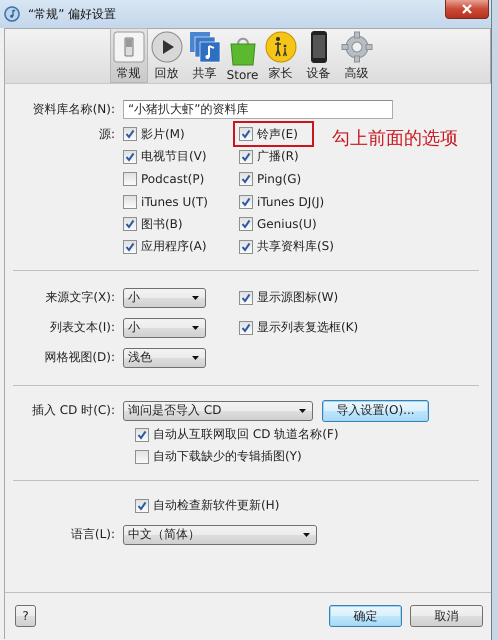  What do you see at coordinates (287, 224) in the screenshot?
I see `checkbox-label: Genius(U)` at bounding box center [287, 224].